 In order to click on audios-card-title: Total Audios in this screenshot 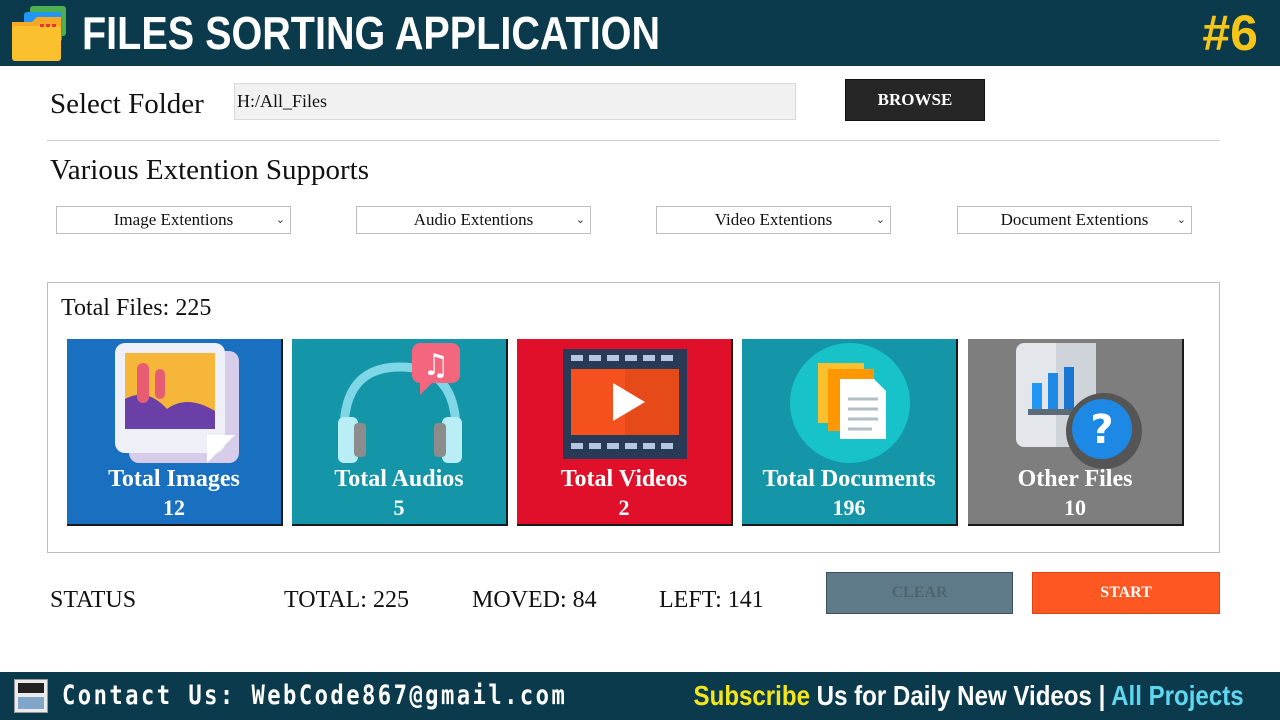, I will do `click(399, 479)`.